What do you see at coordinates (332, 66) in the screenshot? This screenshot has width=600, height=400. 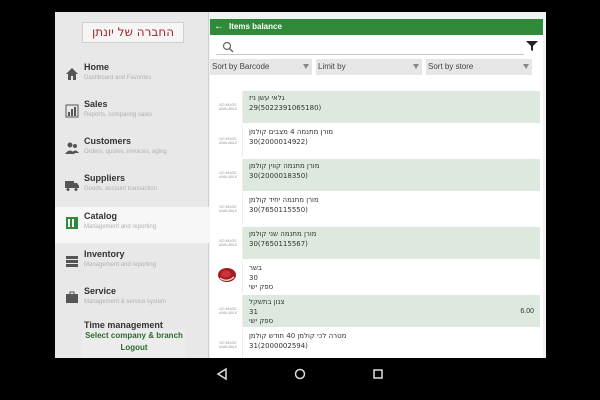 I see `sort-label: Limit by` at bounding box center [332, 66].